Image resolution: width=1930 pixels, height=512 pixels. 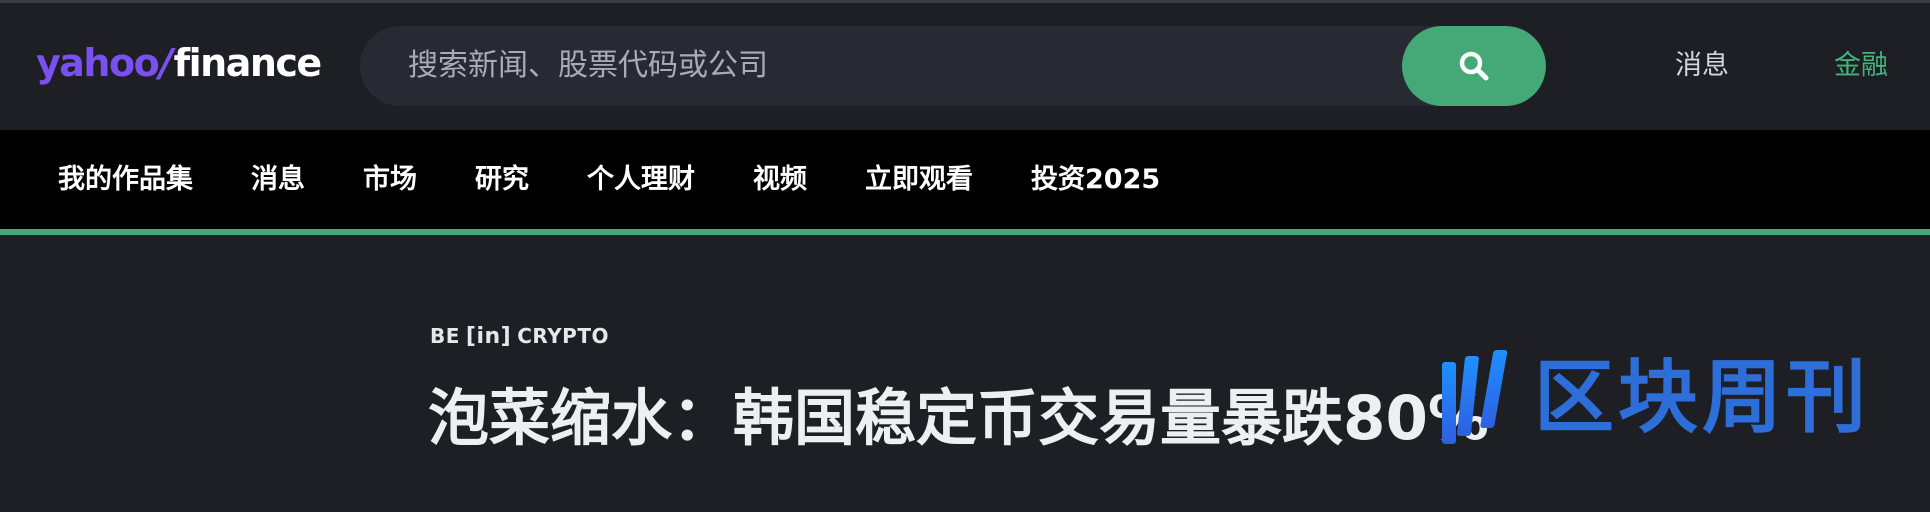 I want to click on nav-item-markets: 市场, so click(x=390, y=179).